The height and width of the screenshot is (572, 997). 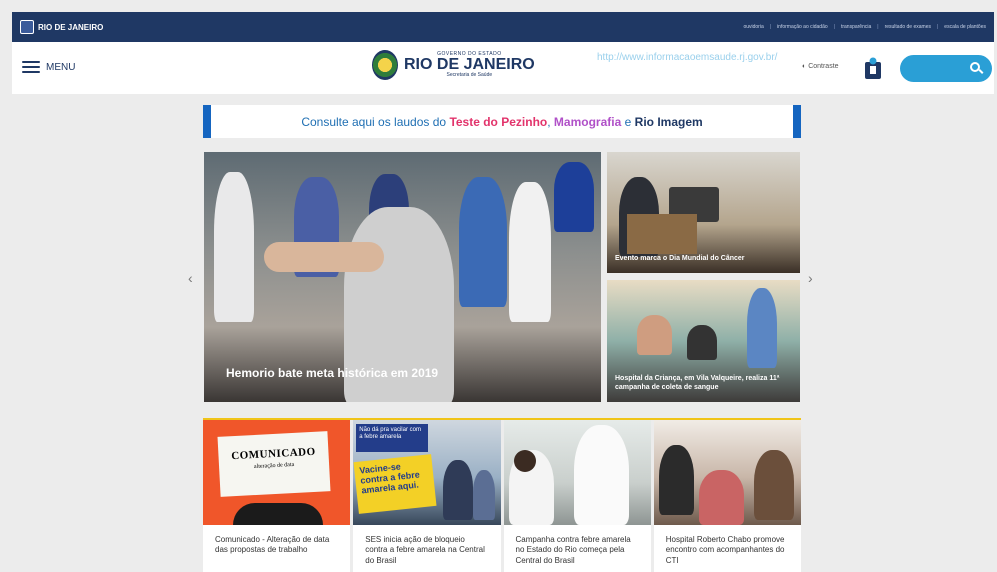 I want to click on banner-prefix: Consulte aqui os laudos do, so click(x=374, y=121).